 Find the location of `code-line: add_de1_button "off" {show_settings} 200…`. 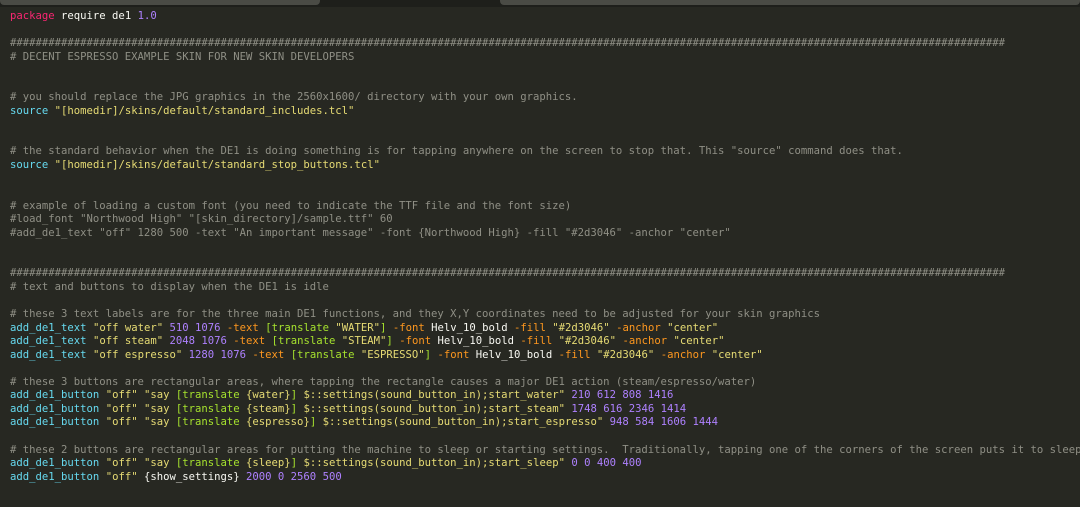

code-line: add_de1_button "off" {show_settings} 200… is located at coordinates (545, 478).